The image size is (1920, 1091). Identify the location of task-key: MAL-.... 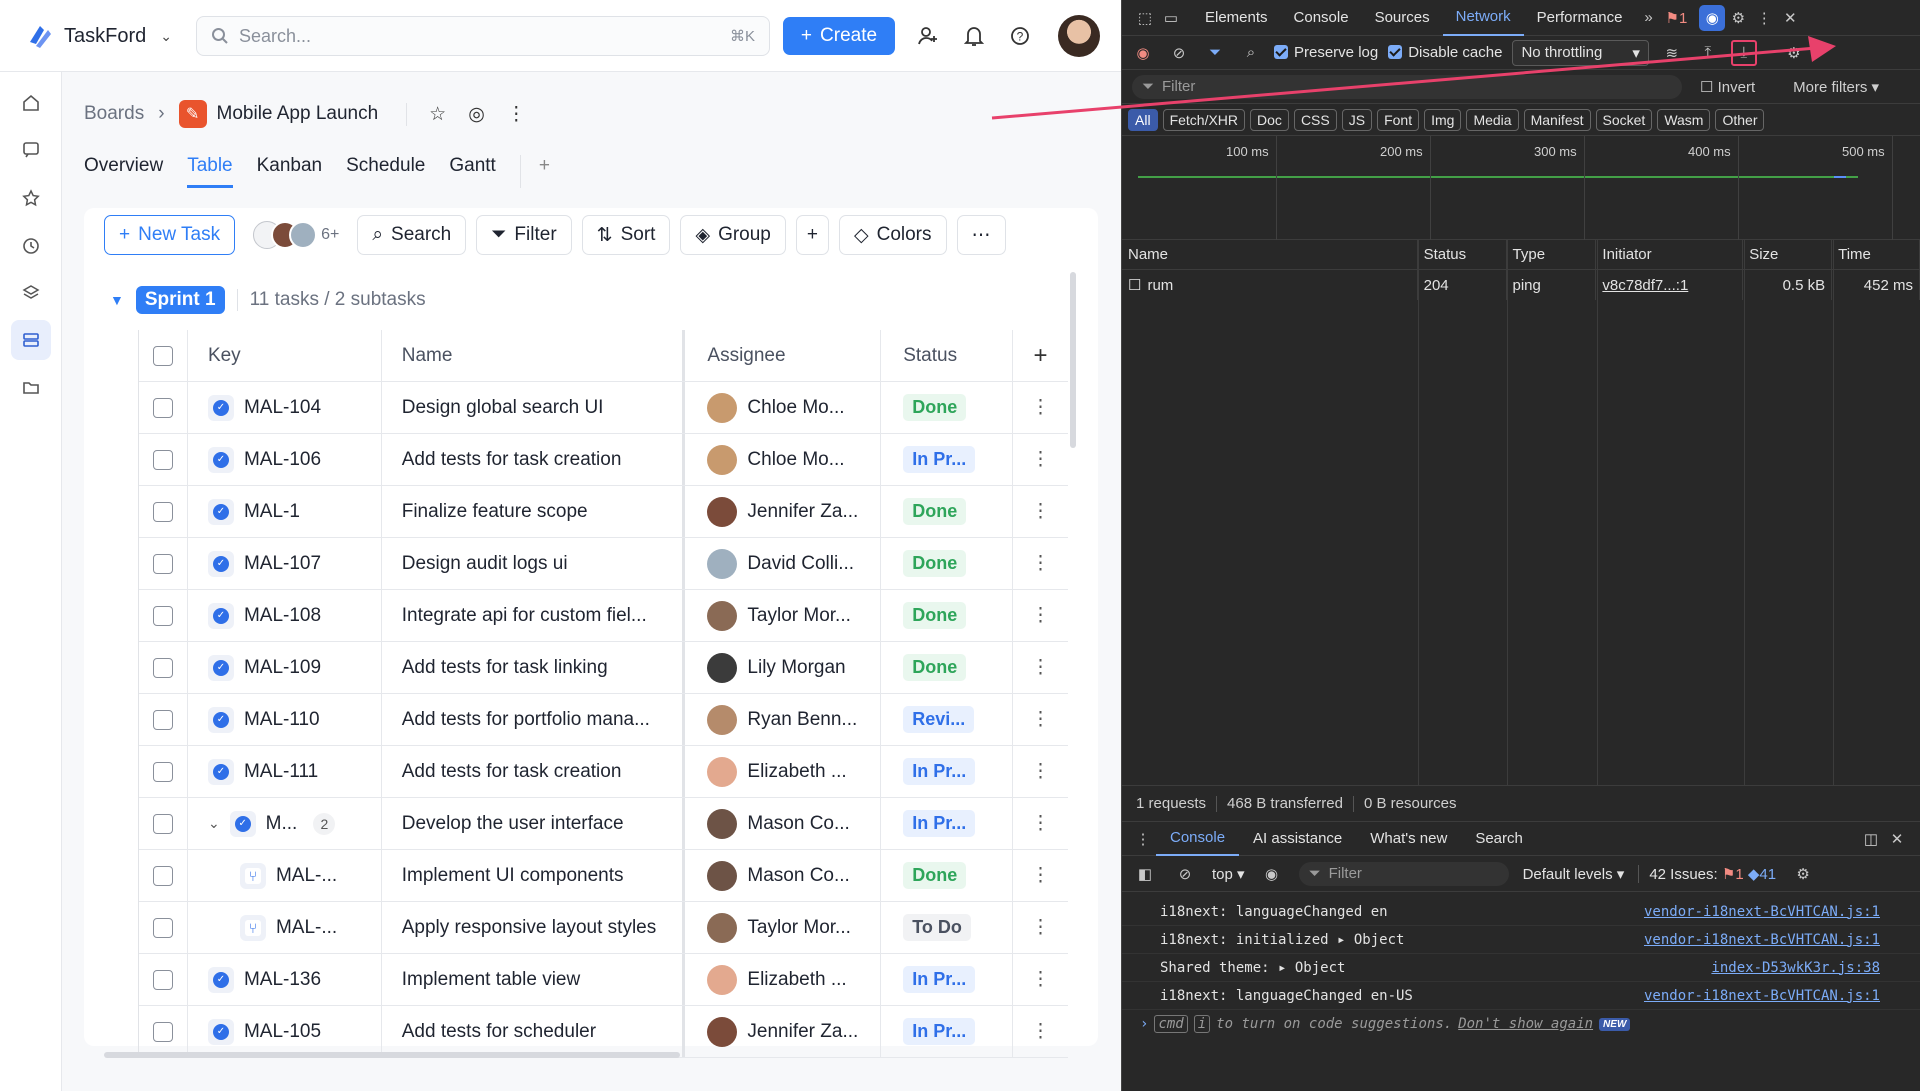
(306, 928).